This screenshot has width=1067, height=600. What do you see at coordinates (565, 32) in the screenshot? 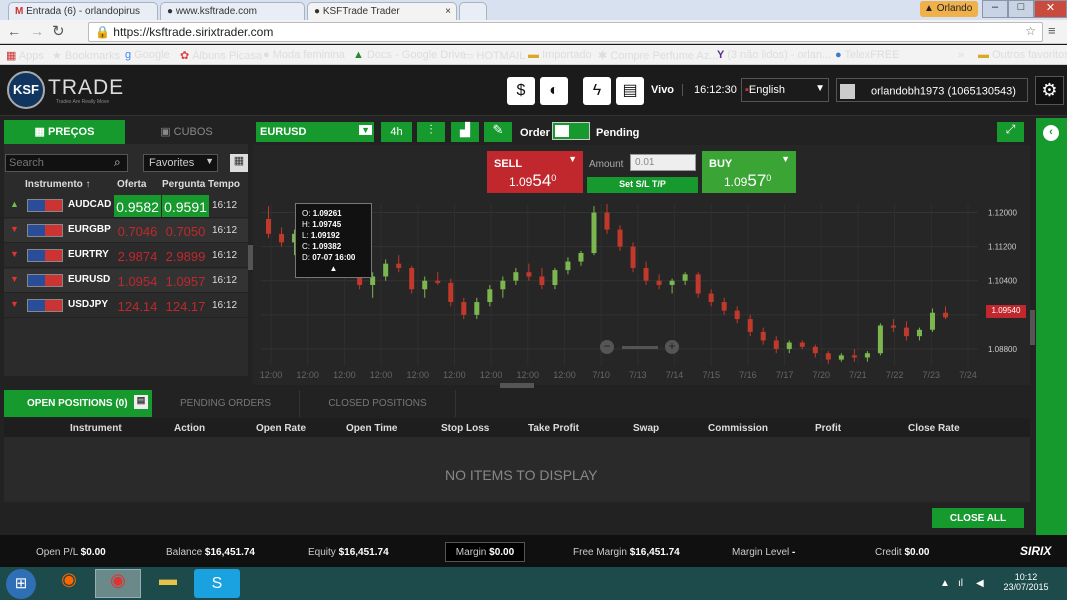
I see `address-bar: 🔒 https://ksftrade.sirixtrader.com ☆` at bounding box center [565, 32].